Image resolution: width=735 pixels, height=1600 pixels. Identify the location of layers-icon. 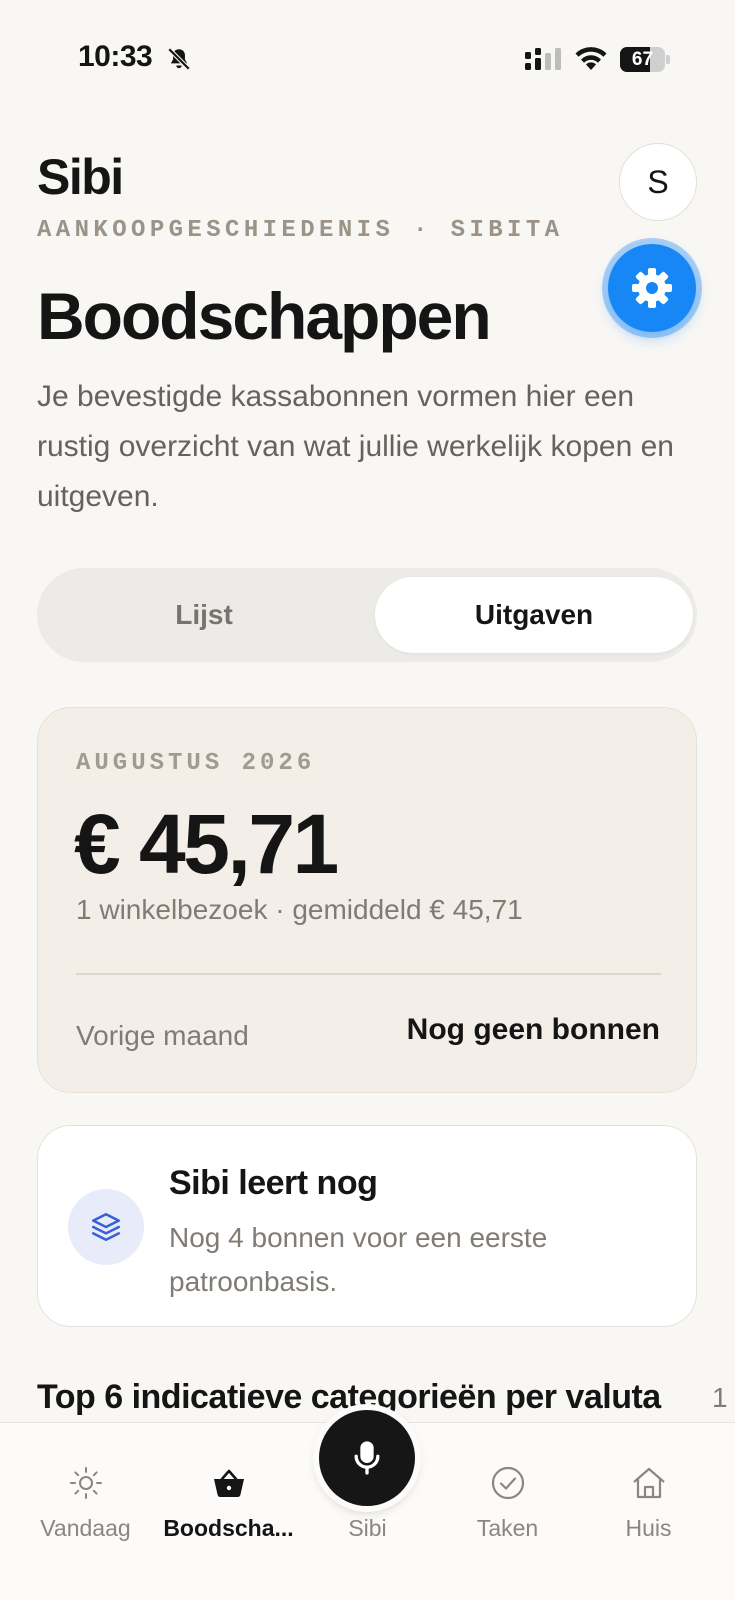
(106, 1227).